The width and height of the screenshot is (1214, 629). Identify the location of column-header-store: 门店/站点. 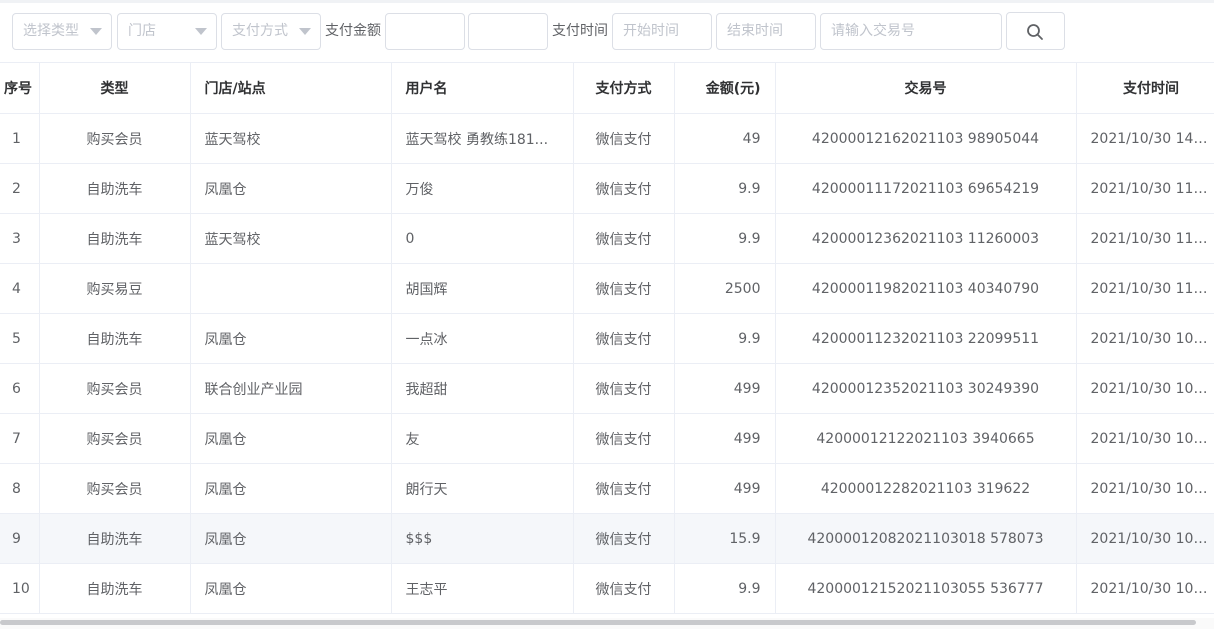
(291, 88).